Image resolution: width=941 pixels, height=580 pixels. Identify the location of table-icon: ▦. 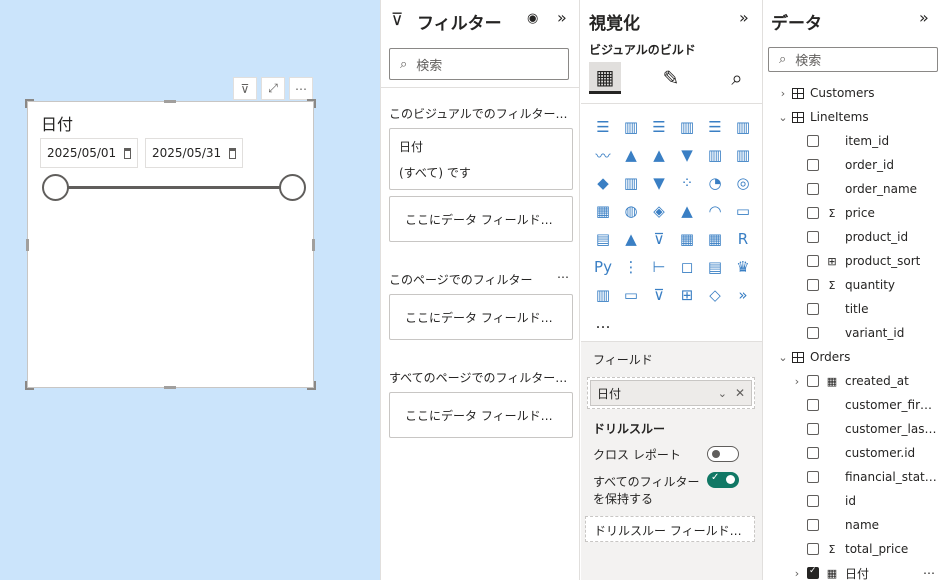
(687, 239).